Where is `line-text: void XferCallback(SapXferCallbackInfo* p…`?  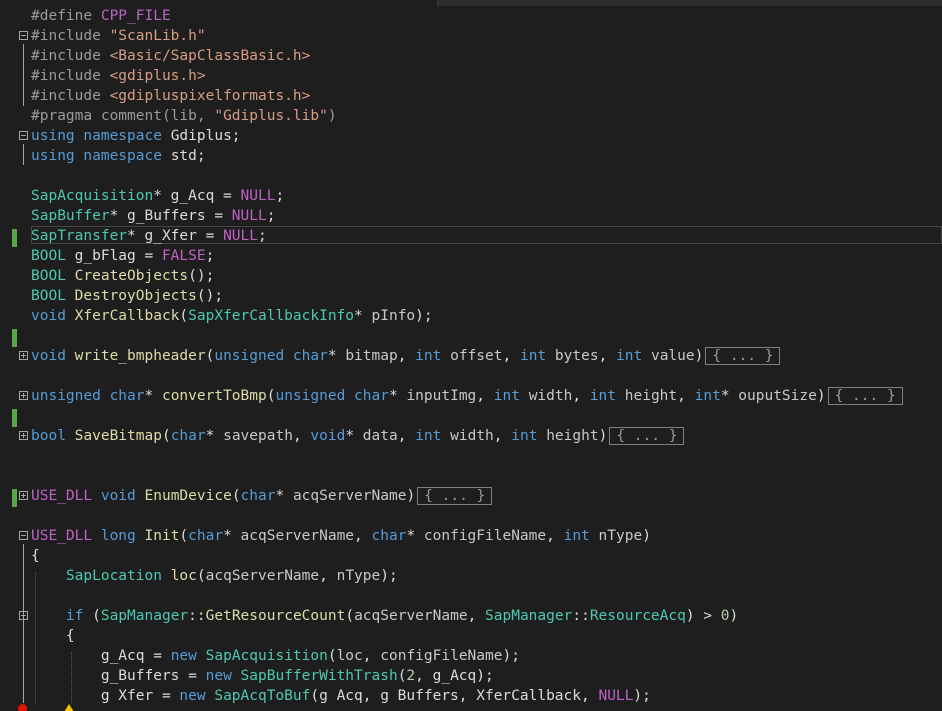 line-text: void XferCallback(SapXferCallbackInfo* p… is located at coordinates (232, 316).